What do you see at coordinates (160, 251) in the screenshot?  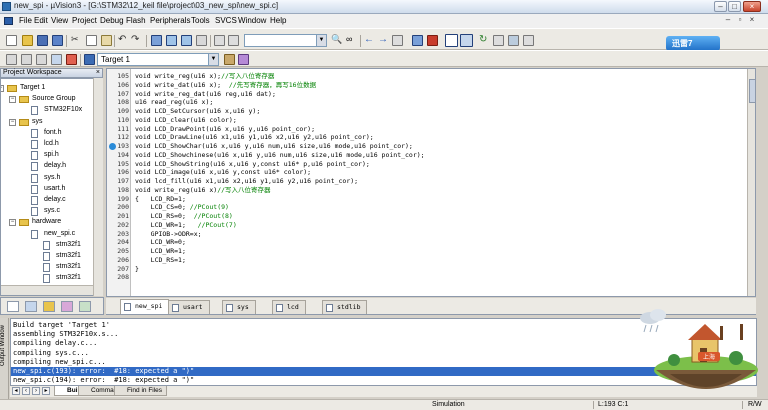 I see `code-line: LCD_WR=1;` at bounding box center [160, 251].